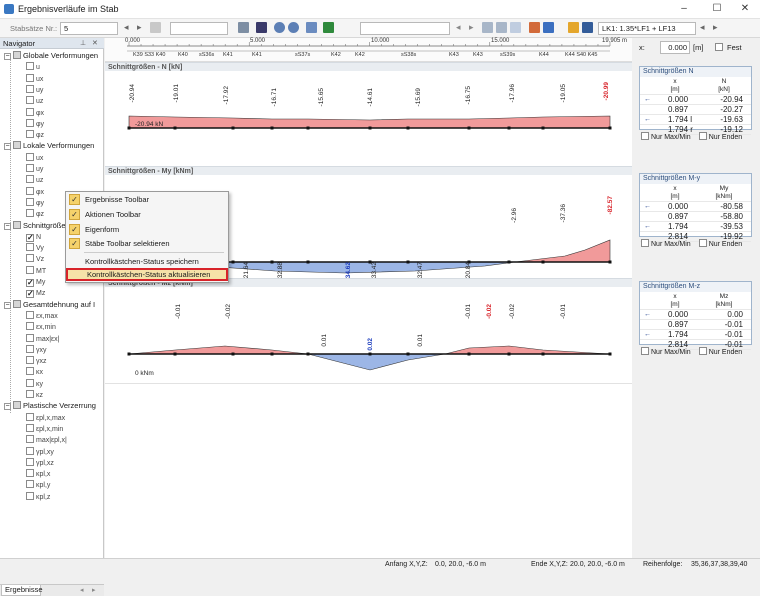 The image size is (760, 596). I want to click on table-row: ← 1.794 l -19.63, so click(695, 120).